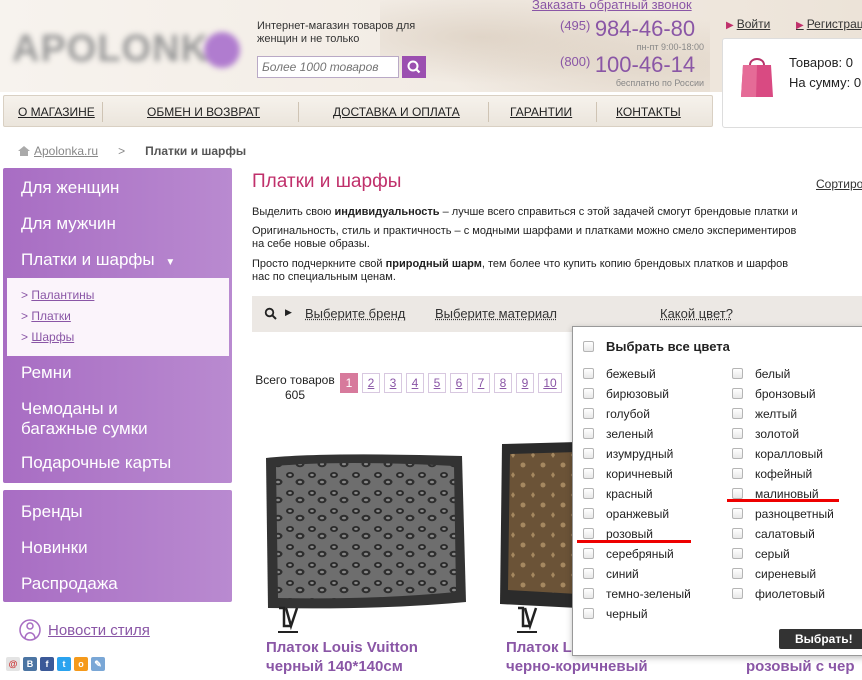 The height and width of the screenshot is (680, 862). Describe the element at coordinates (761, 374) in the screenshot. I see `color-option: белый` at that location.